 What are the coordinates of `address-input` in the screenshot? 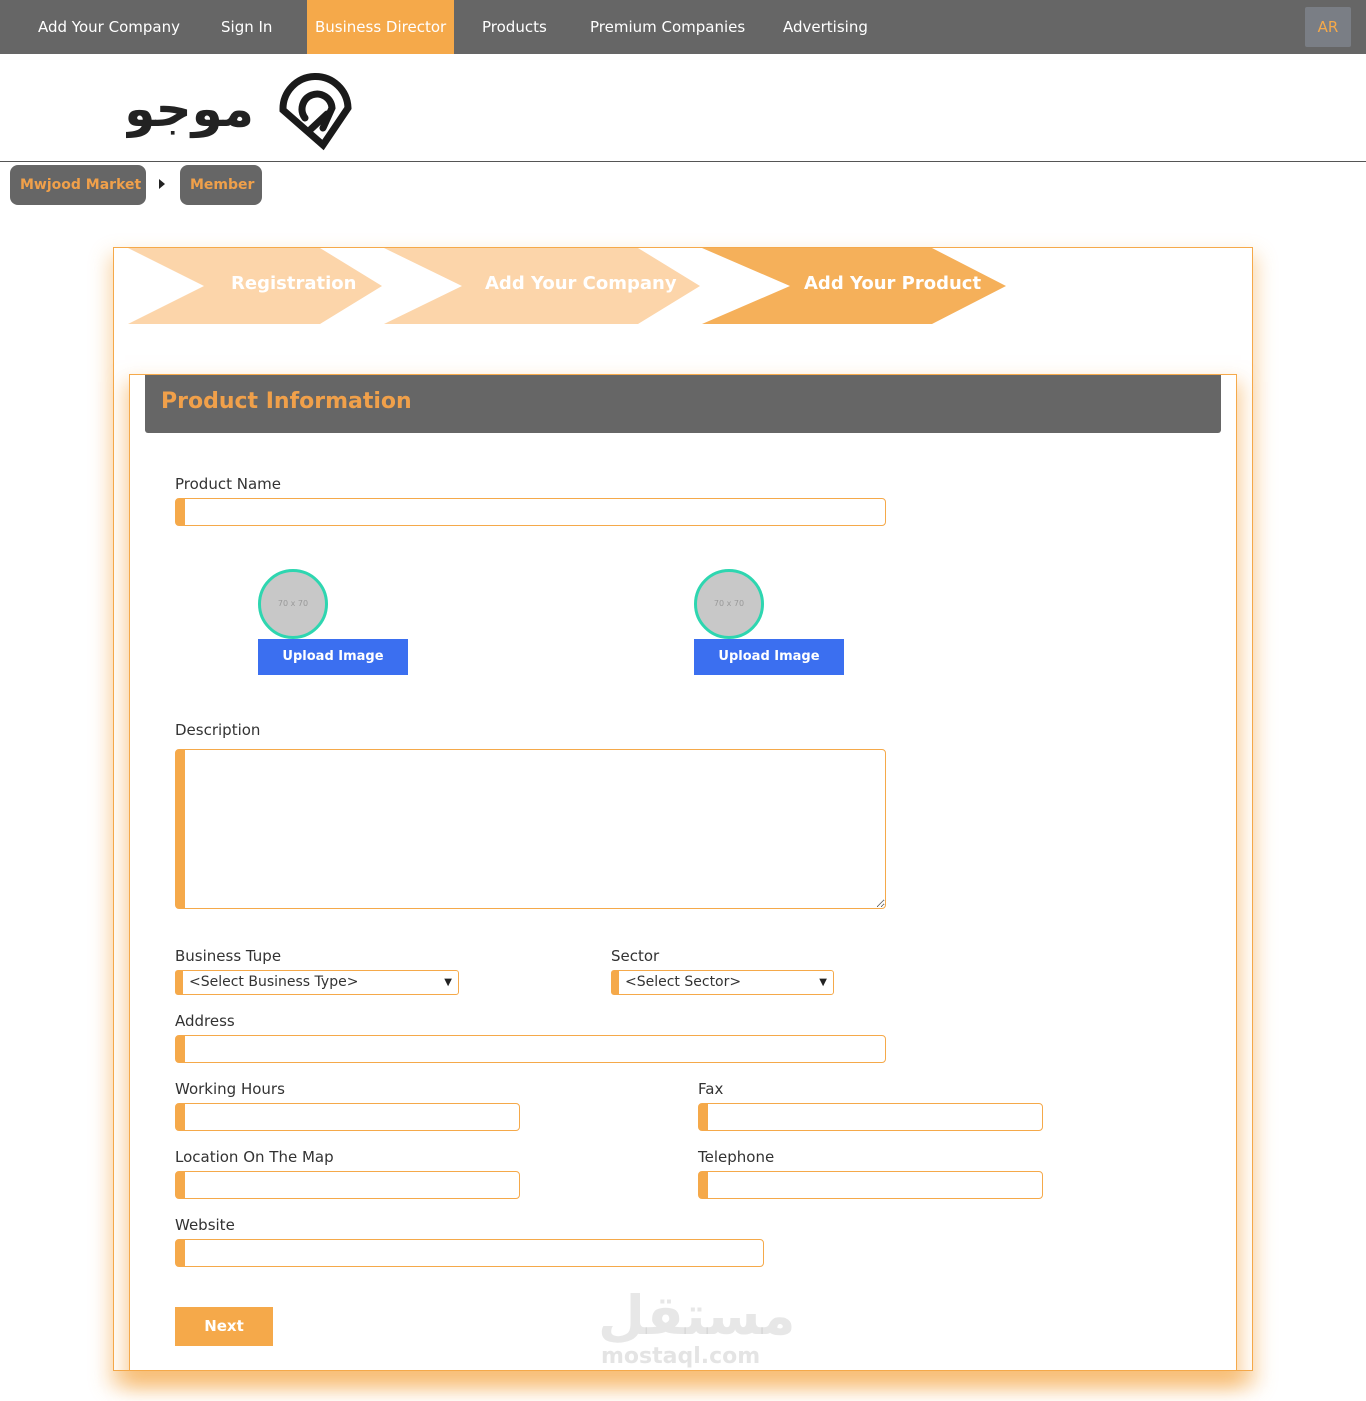 It's located at (530, 1049).